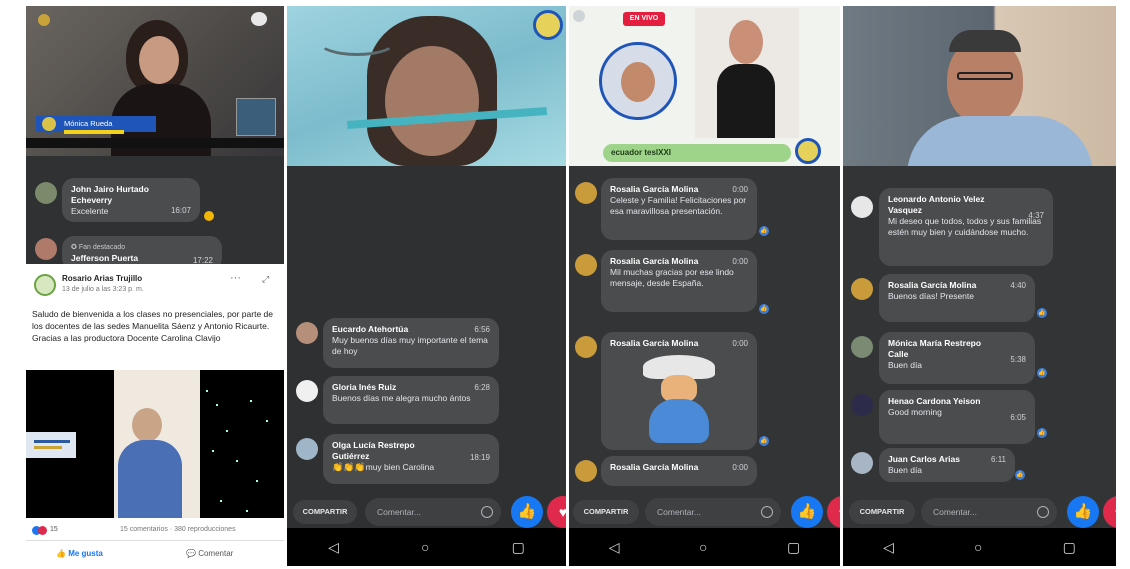  I want to click on comment-author: Olga Lucía Restrepo Gutiérrez, so click(387, 451).